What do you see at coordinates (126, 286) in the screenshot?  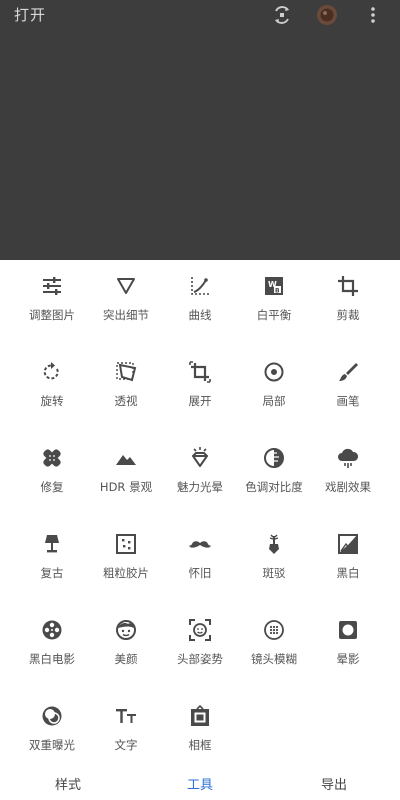 I see `triangle-down-icon` at bounding box center [126, 286].